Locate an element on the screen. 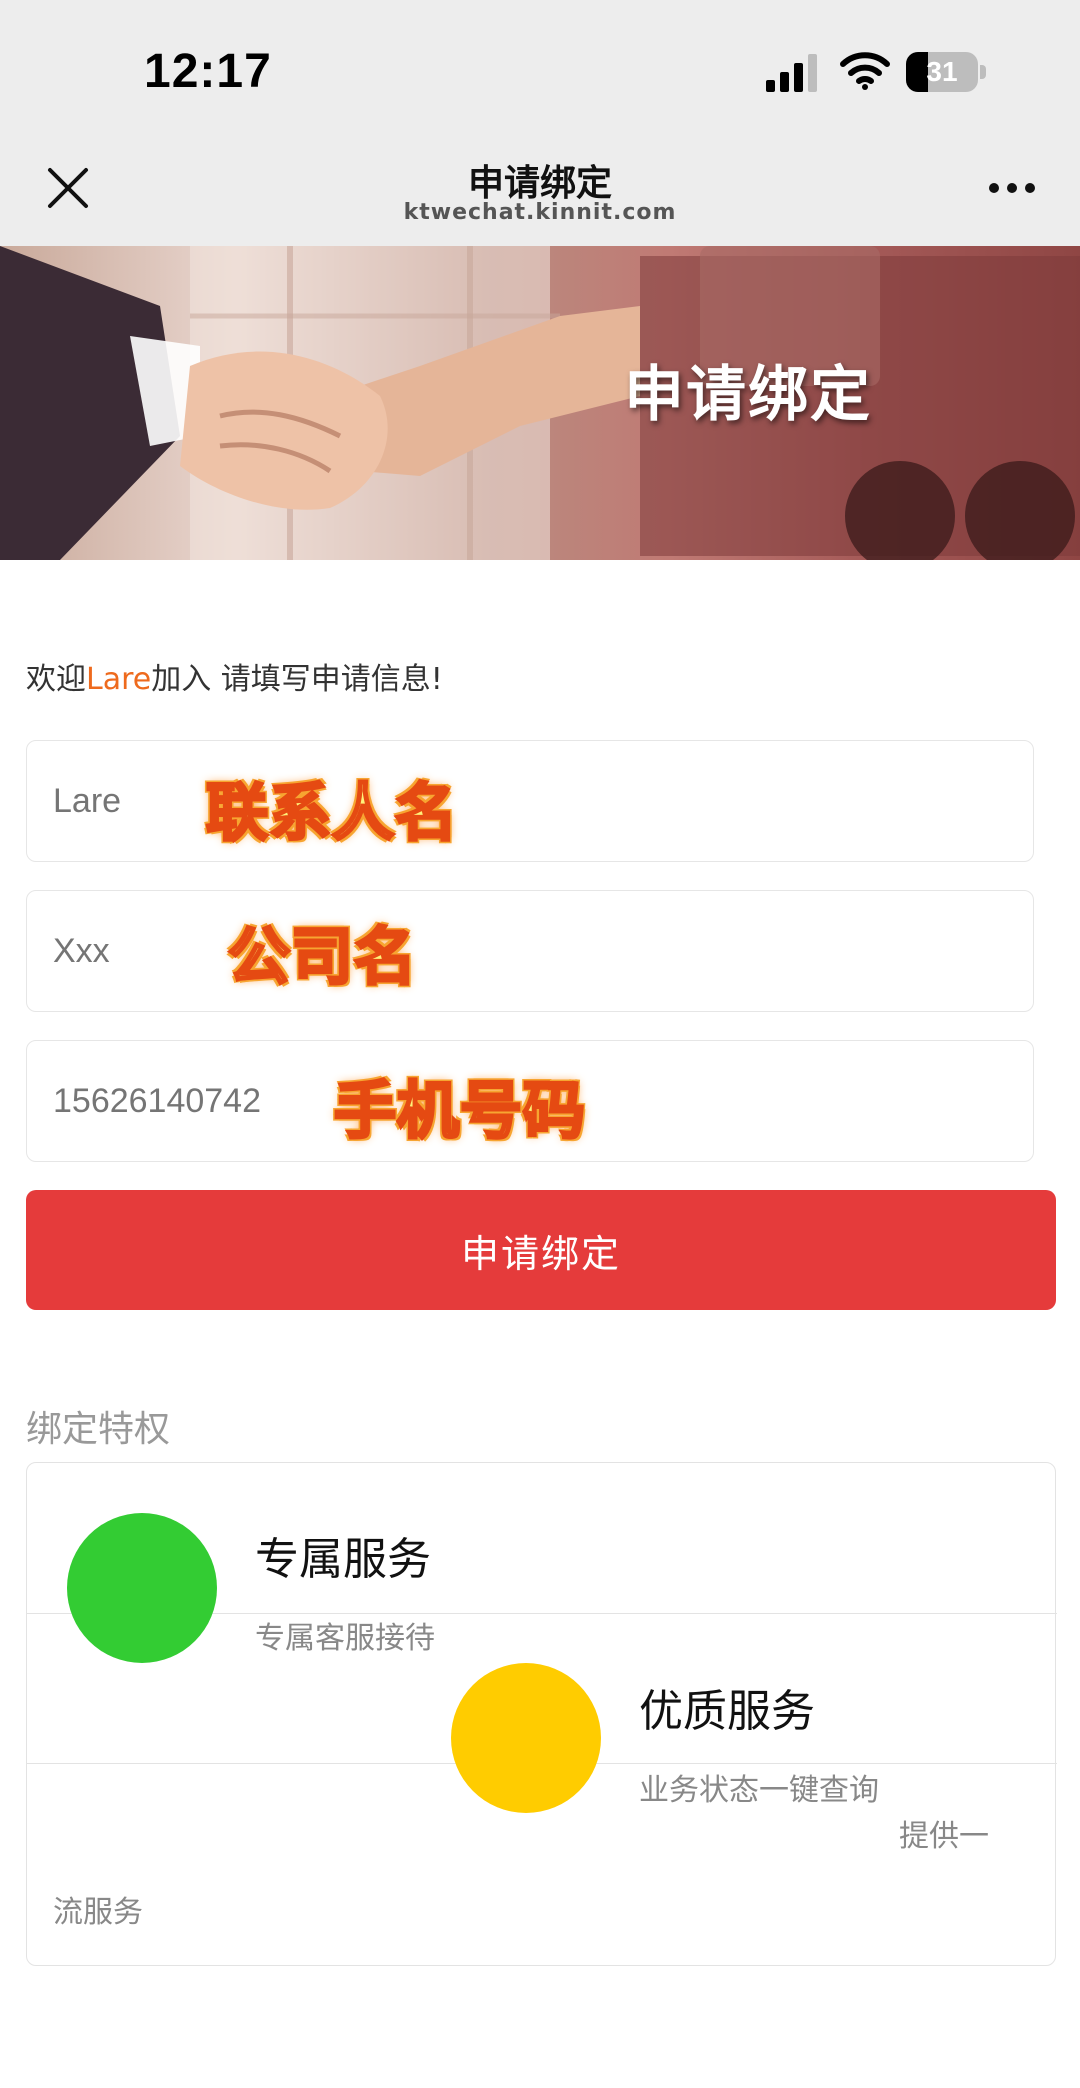  wifi-icon is located at coordinates (865, 71).